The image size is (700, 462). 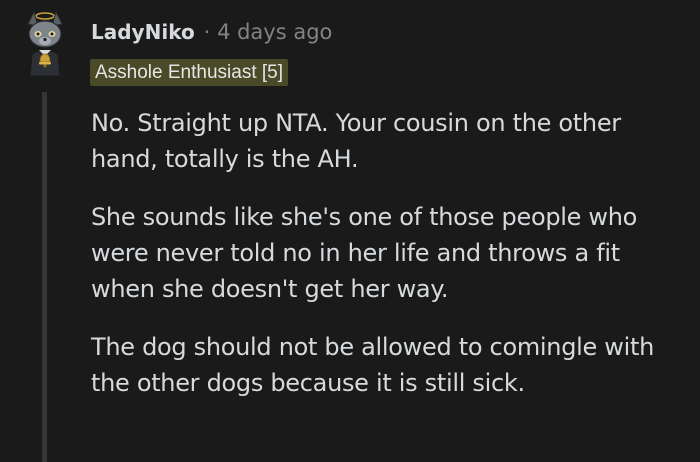 What do you see at coordinates (189, 72) in the screenshot?
I see `user-flair: Asshole Enthusiast [5]` at bounding box center [189, 72].